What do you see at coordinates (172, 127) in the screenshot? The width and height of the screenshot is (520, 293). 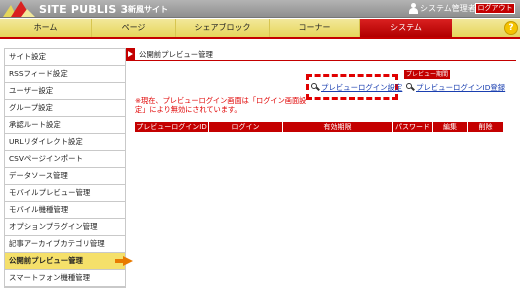 I see `column-header-login-id: プレビューログインID` at bounding box center [172, 127].